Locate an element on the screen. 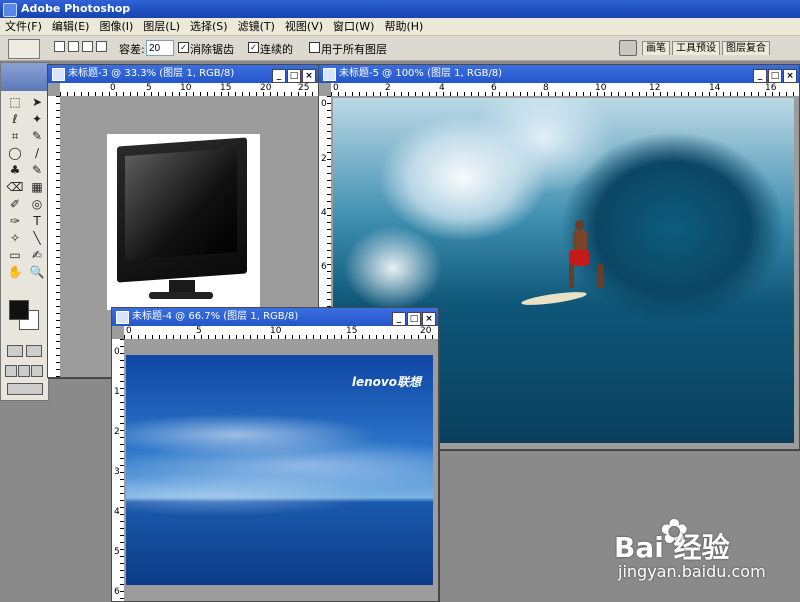 The width and height of the screenshot is (800, 602). intersect-selection-icon is located at coordinates (101, 46).